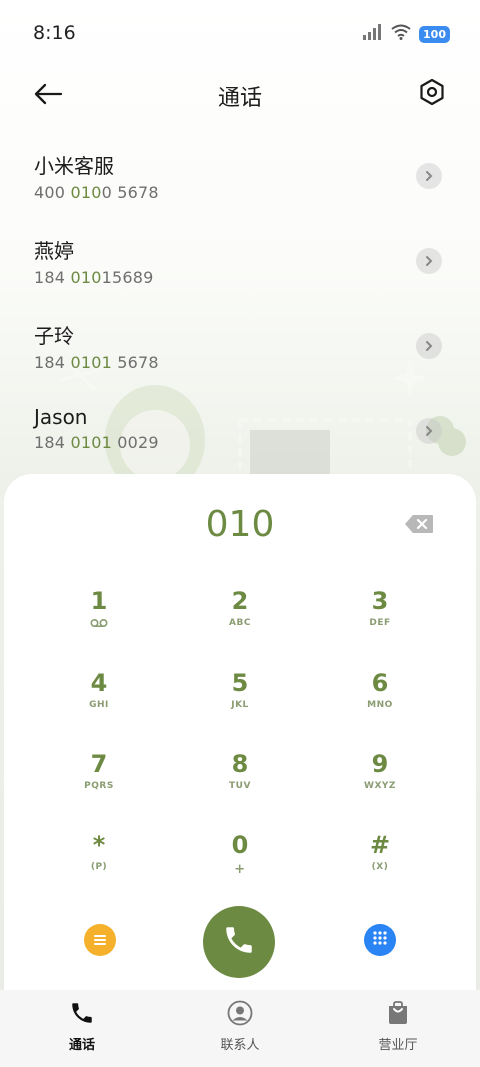  What do you see at coordinates (434, 34) in the screenshot?
I see `battery-icon: 100` at bounding box center [434, 34].